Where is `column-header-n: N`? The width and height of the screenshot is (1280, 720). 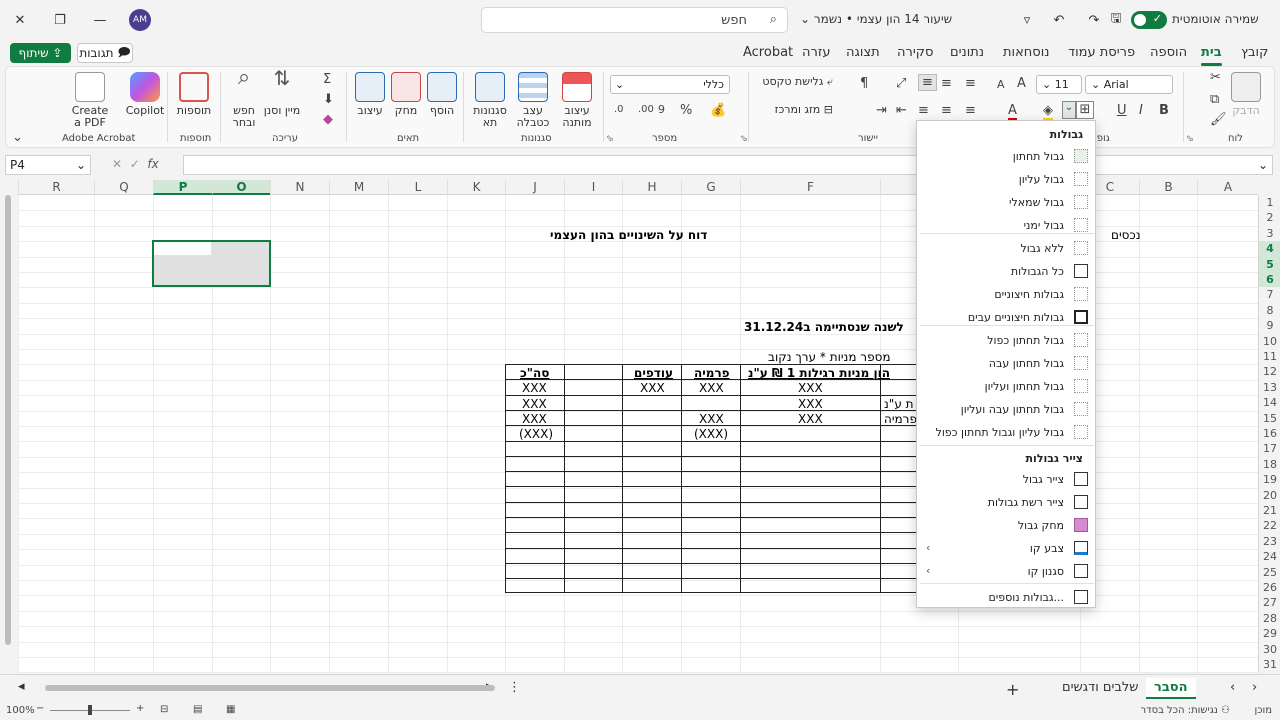 column-header-n: N is located at coordinates (299, 187).